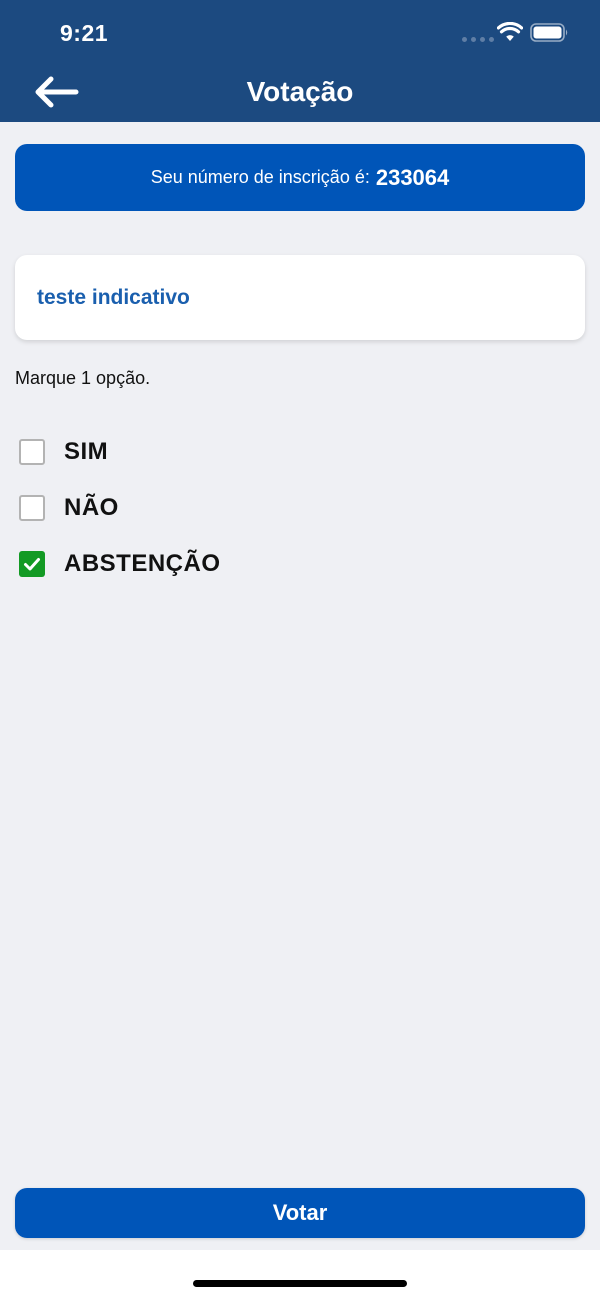 Image resolution: width=600 pixels, height=1299 pixels. I want to click on page-title: Votação, so click(300, 91).